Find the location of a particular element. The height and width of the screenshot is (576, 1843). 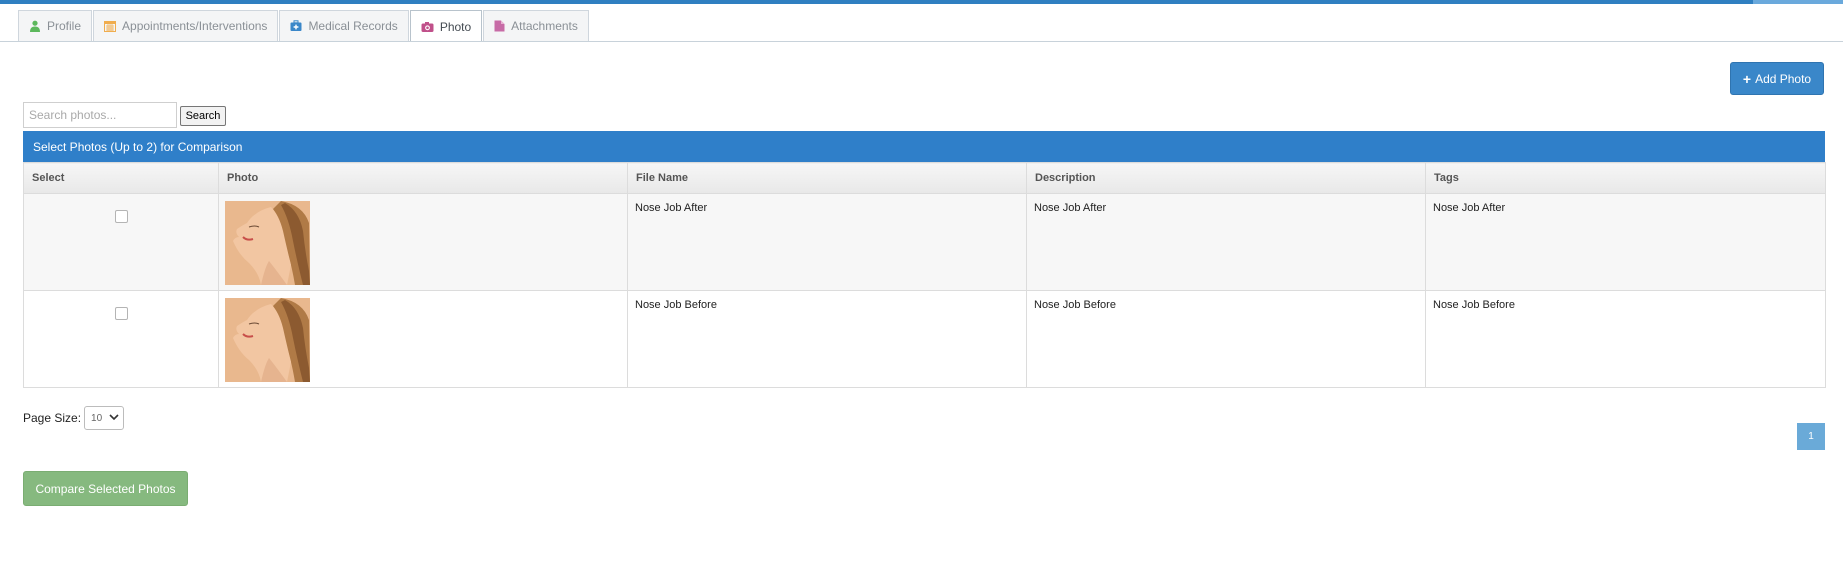

tags-cell: Nose Job Before is located at coordinates (1625, 339).